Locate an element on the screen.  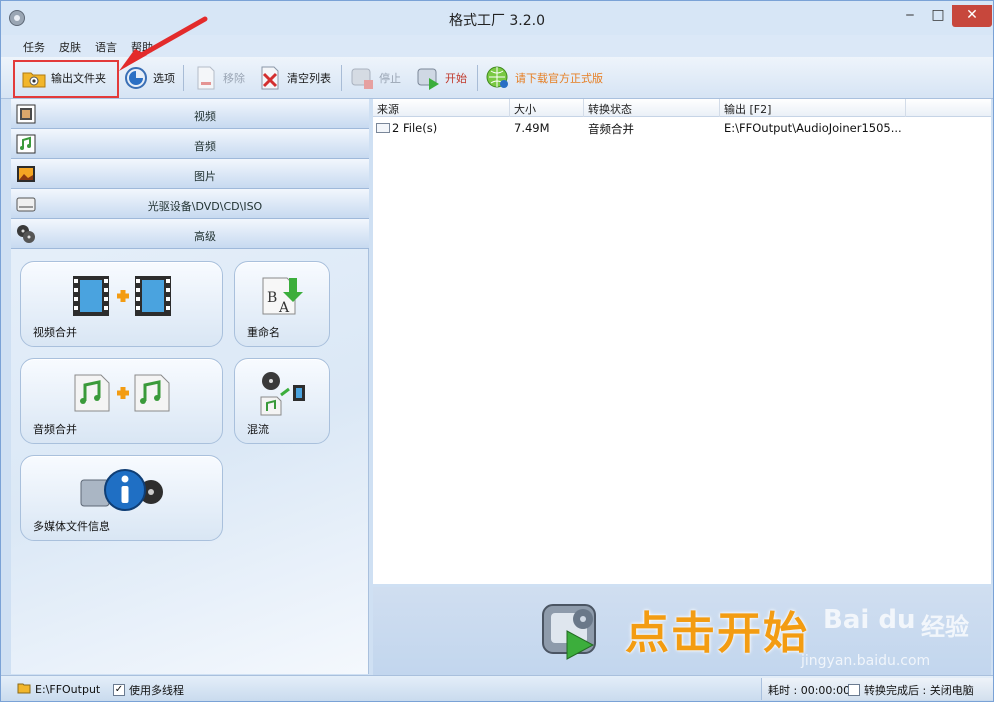
rename-icon: B A is located at coordinates (282, 296).